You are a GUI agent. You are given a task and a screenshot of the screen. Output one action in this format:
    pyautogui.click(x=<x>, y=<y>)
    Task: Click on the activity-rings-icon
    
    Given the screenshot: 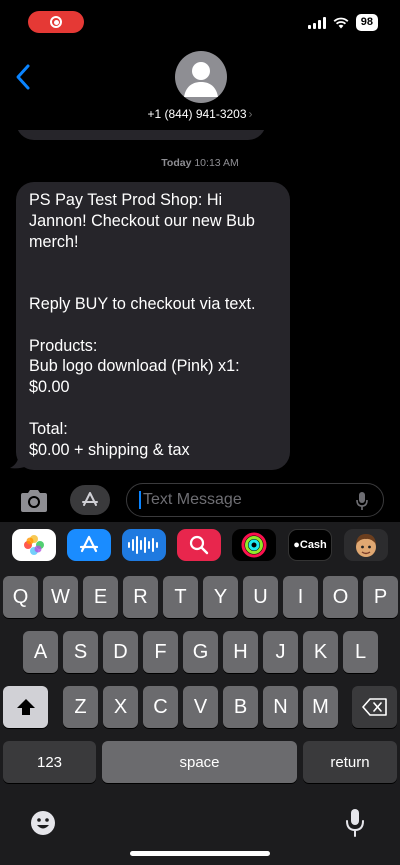 What is the action you would take?
    pyautogui.click(x=254, y=545)
    